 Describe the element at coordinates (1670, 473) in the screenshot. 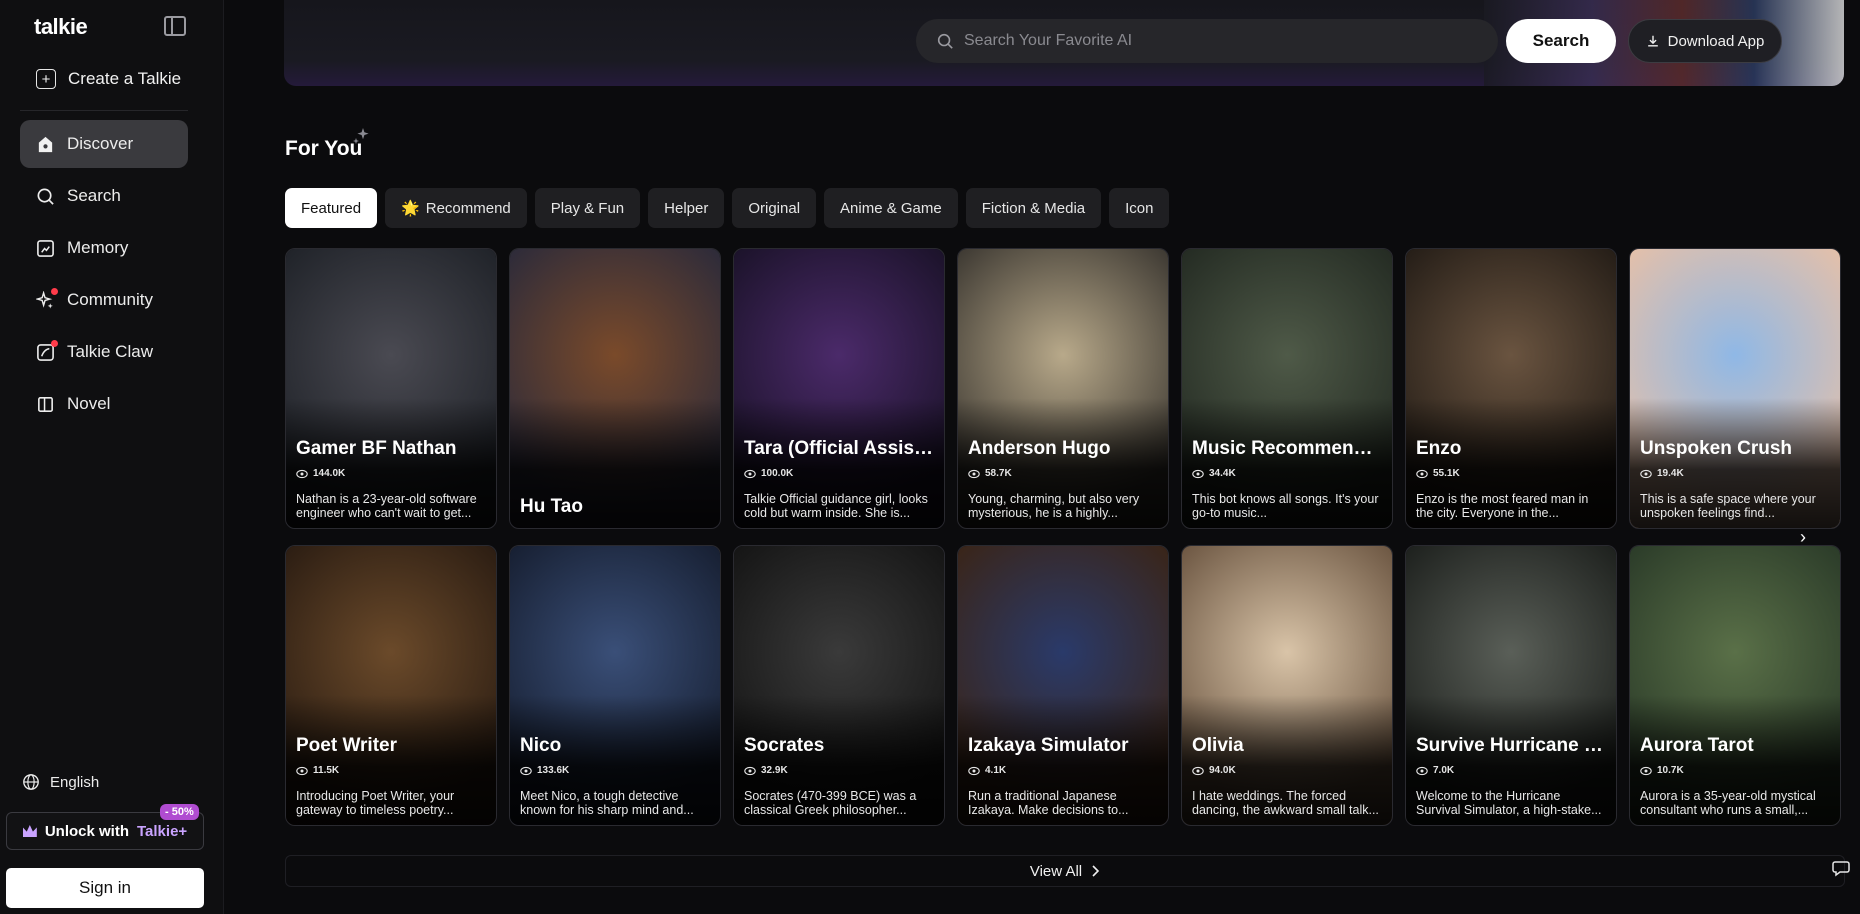

I see `chat-count-value: 19.4K` at that location.